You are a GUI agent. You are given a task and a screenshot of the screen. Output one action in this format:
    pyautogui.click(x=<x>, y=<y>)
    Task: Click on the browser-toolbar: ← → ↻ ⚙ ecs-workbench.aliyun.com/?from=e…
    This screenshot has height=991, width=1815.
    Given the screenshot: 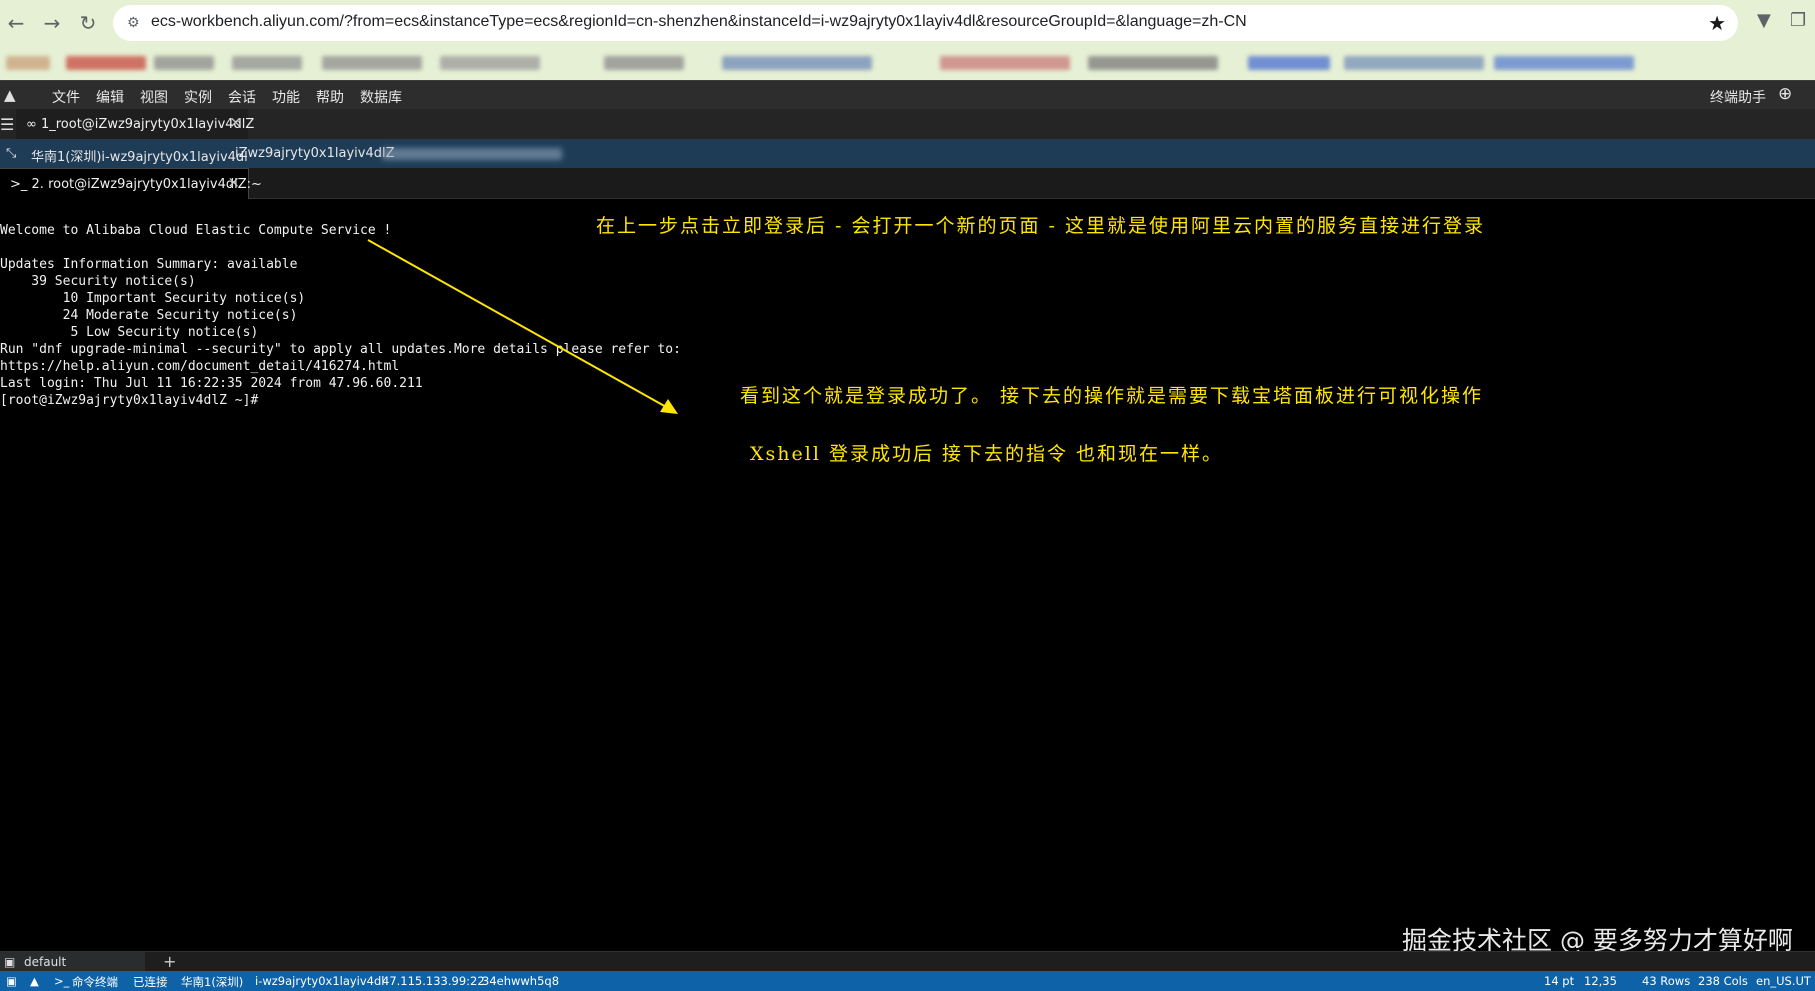 What is the action you would take?
    pyautogui.click(x=907, y=23)
    